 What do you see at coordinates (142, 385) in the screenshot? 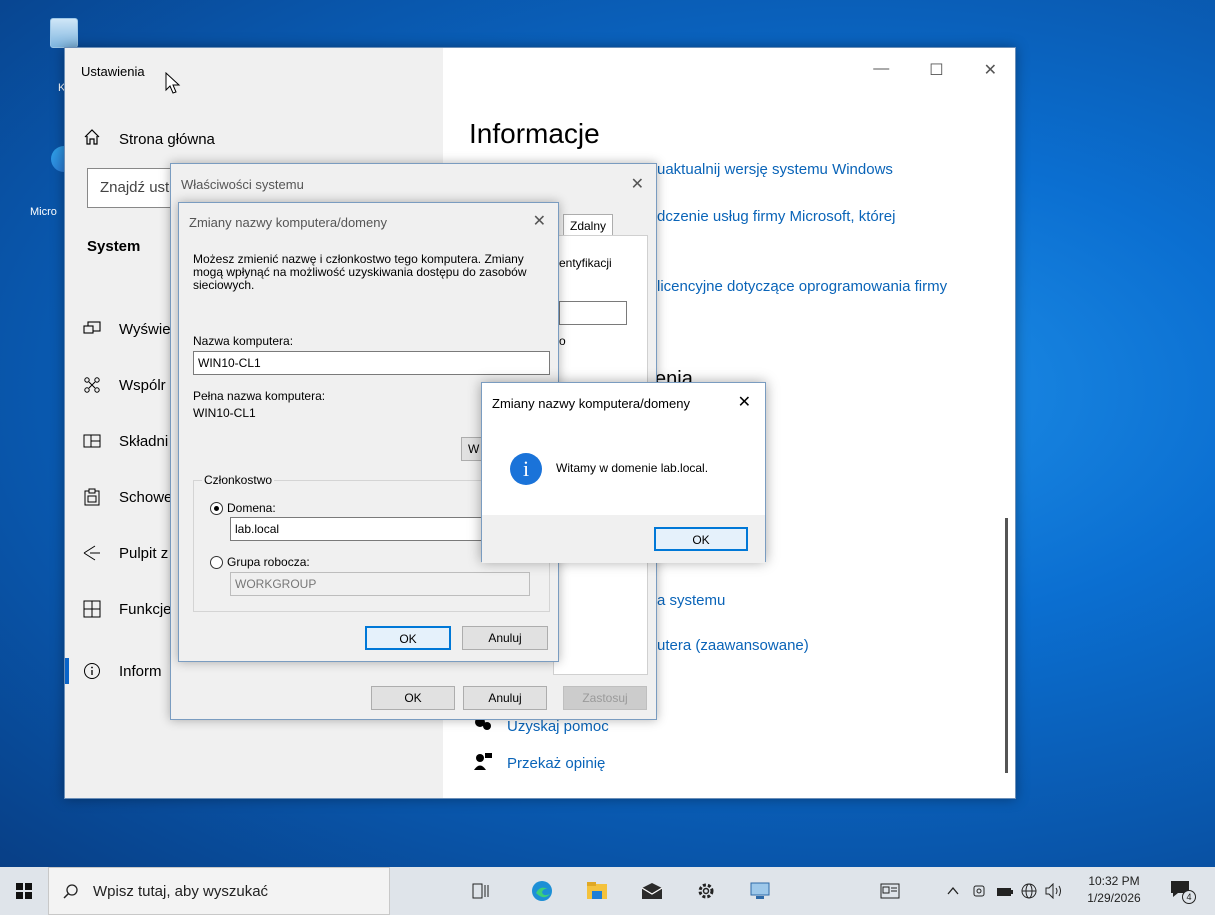
I see `nav-label: Wspólr` at bounding box center [142, 385].